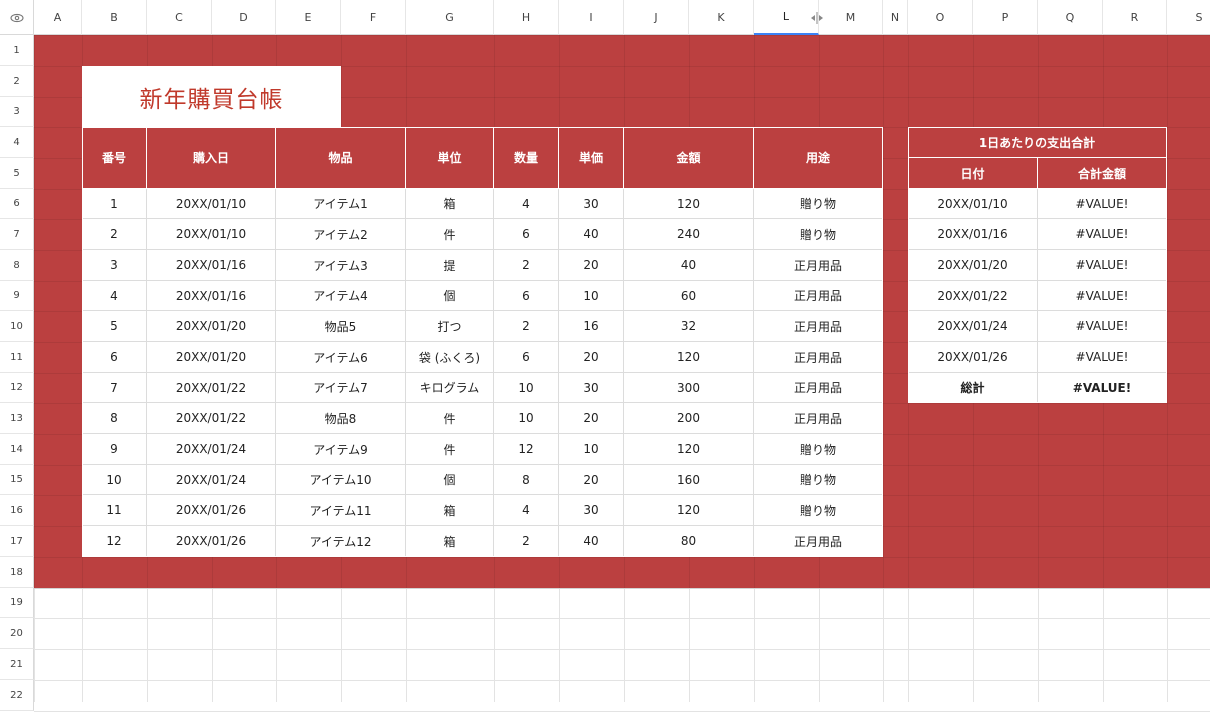  Describe the element at coordinates (17, 296) in the screenshot. I see `row-header-9: 9` at that location.